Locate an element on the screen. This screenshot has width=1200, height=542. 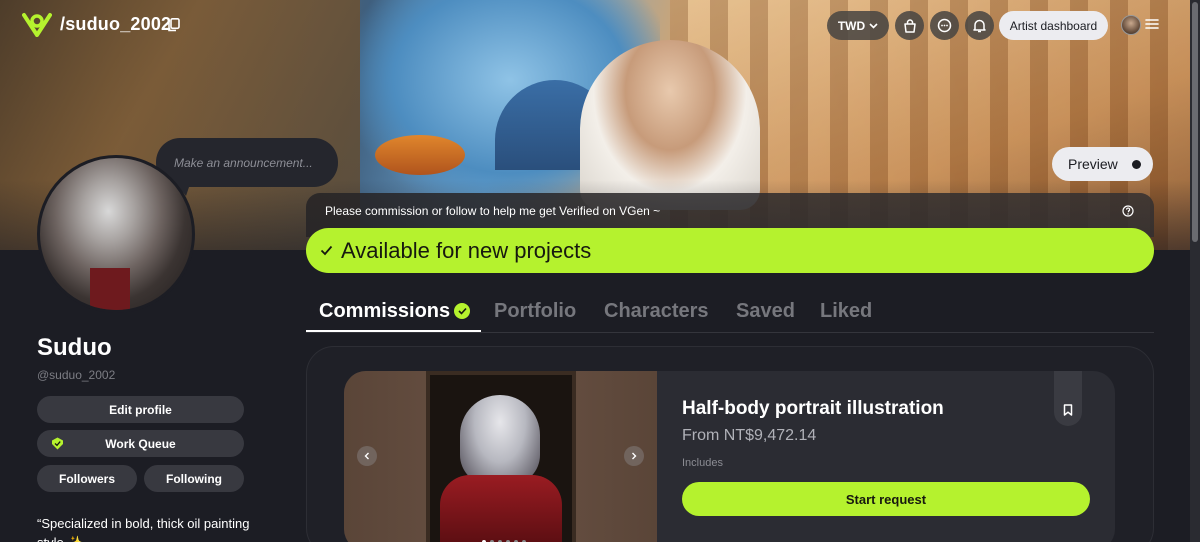
preview-button: Preview is located at coordinates (1102, 164).